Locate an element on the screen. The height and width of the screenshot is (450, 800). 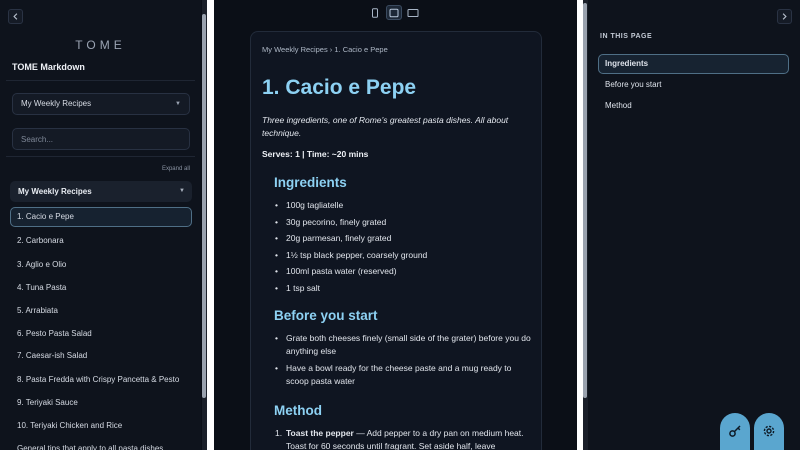
phone-icon is located at coordinates (375, 12).